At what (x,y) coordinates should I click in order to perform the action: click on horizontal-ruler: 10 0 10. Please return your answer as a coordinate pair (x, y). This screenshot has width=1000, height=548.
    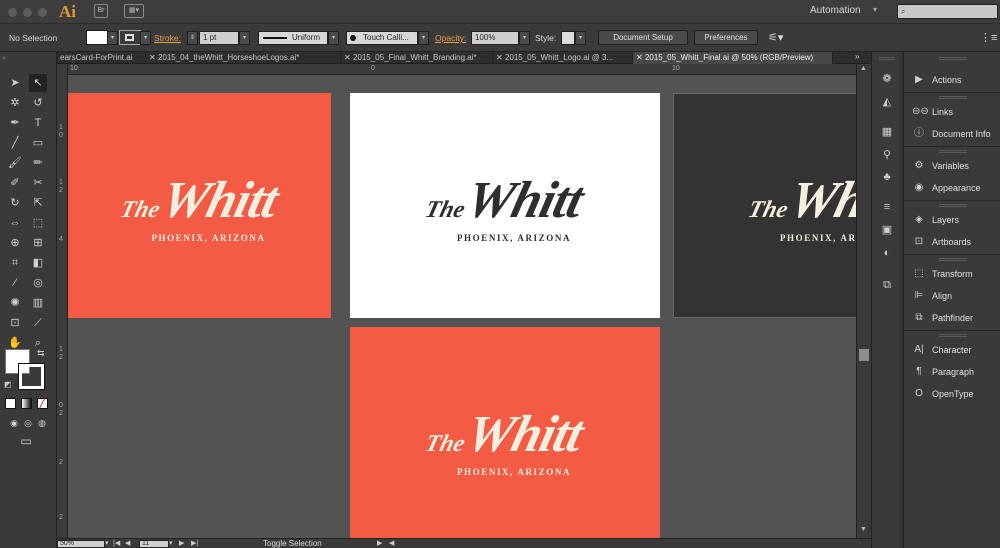
    Looking at the image, I should click on (462, 69).